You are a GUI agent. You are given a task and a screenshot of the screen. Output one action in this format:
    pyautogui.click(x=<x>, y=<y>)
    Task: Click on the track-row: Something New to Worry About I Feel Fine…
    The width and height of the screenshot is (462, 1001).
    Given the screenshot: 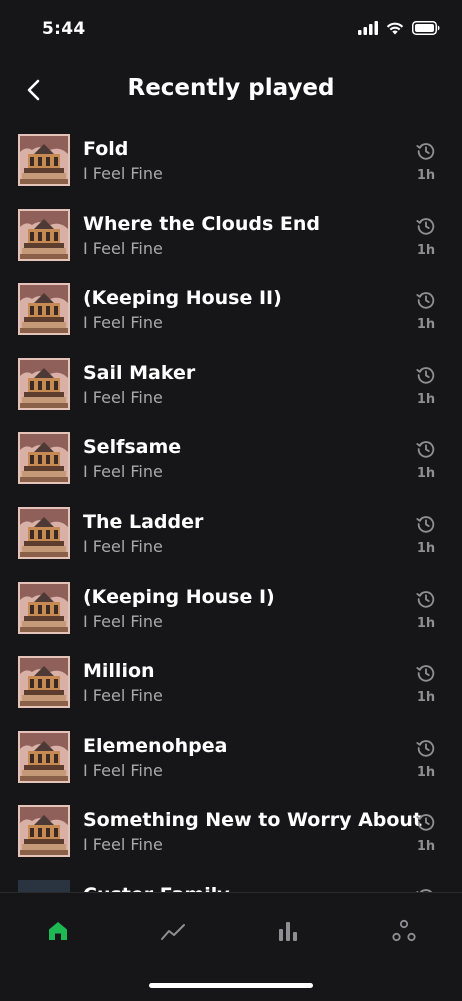 What is the action you would take?
    pyautogui.click(x=231, y=832)
    